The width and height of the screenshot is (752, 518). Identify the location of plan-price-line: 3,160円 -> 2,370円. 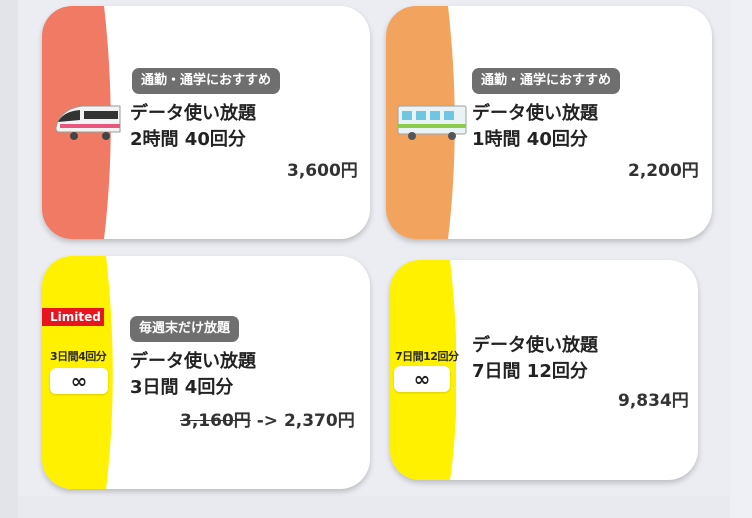
(267, 418).